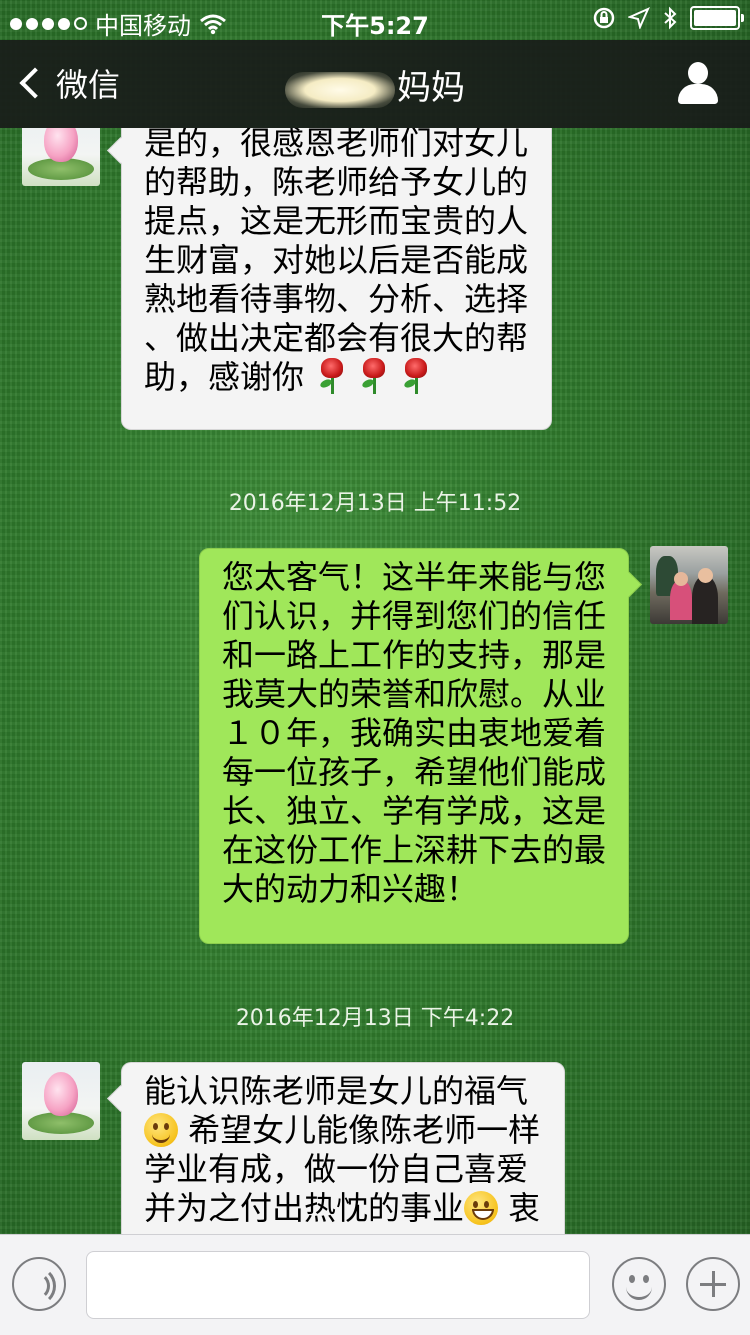 This screenshot has width=750, height=1335. Describe the element at coordinates (161, 1130) in the screenshot. I see `smile-emoji-icon` at that location.